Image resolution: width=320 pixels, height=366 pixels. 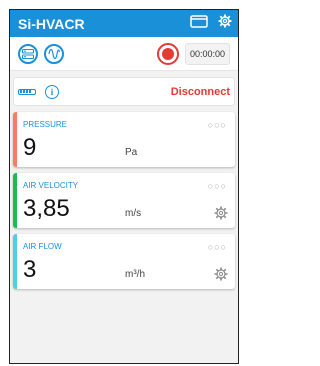 What do you see at coordinates (124, 91) in the screenshot?
I see `device-bar: i Disconnect` at bounding box center [124, 91].